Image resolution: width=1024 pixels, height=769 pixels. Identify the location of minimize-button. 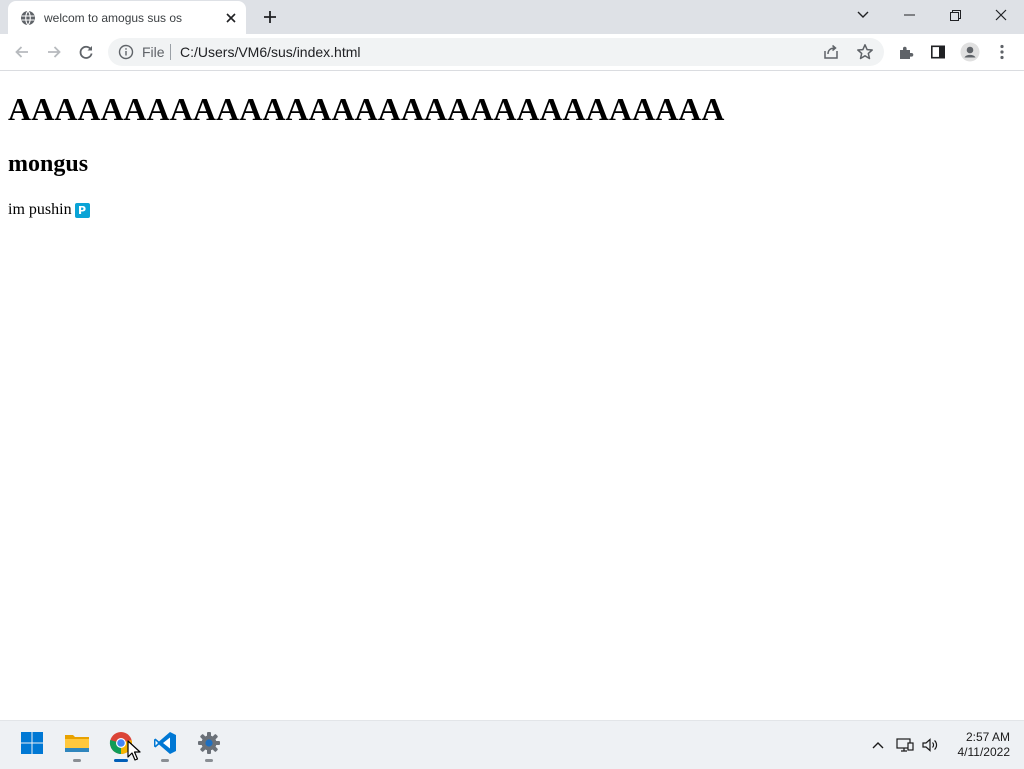
(909, 15).